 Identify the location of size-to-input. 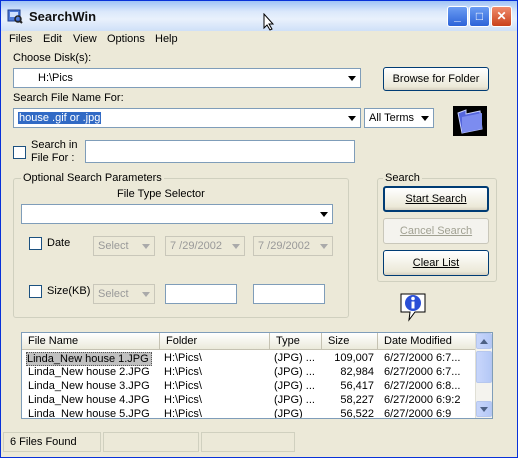
(289, 294).